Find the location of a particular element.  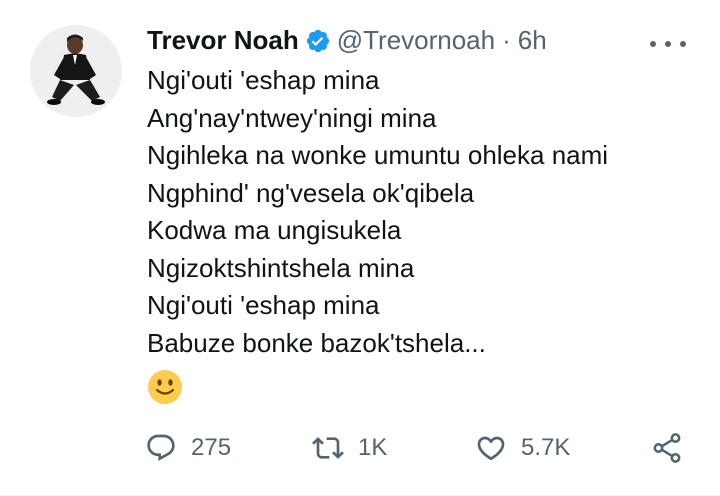

reply-count: 275 is located at coordinates (211, 447).